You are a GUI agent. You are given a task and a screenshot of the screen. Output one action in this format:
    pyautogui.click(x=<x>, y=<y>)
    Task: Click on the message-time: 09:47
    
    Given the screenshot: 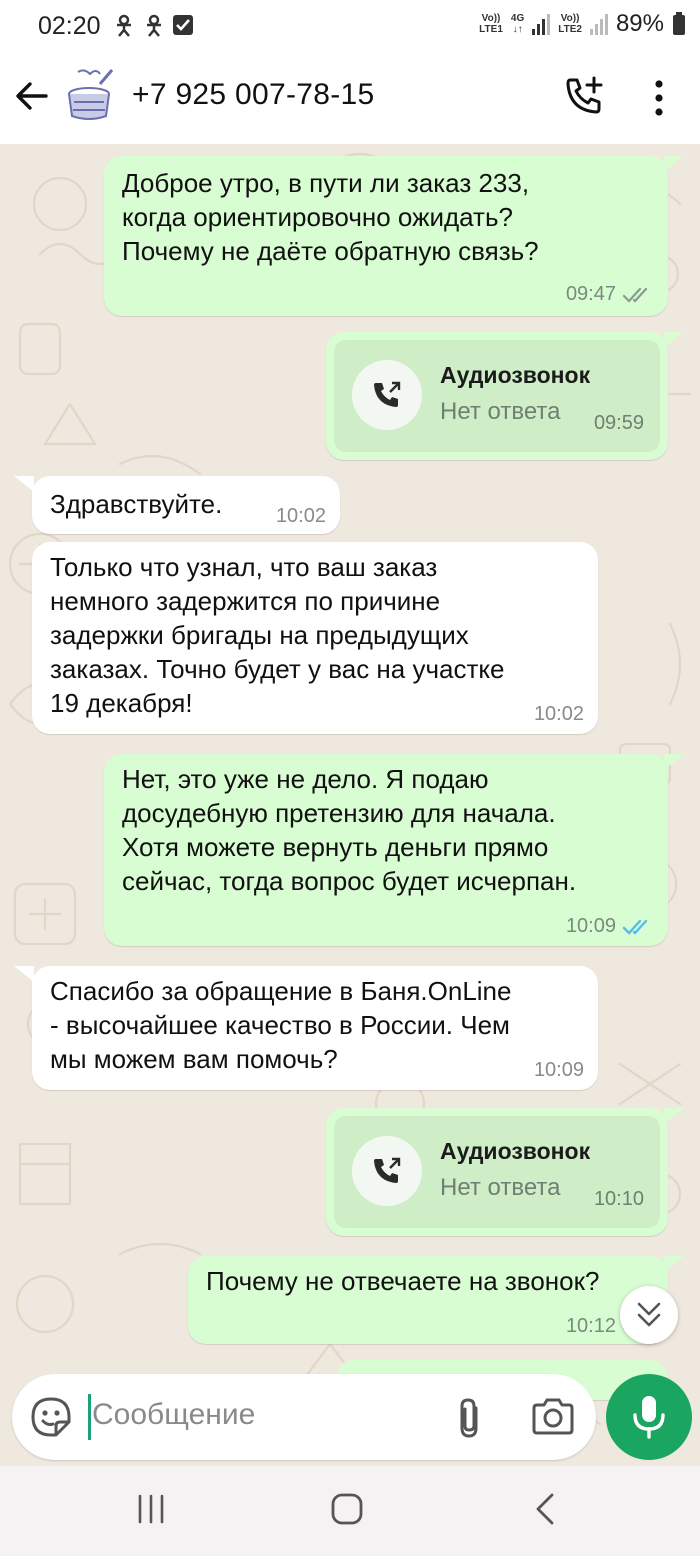 What is the action you would take?
    pyautogui.click(x=590, y=294)
    